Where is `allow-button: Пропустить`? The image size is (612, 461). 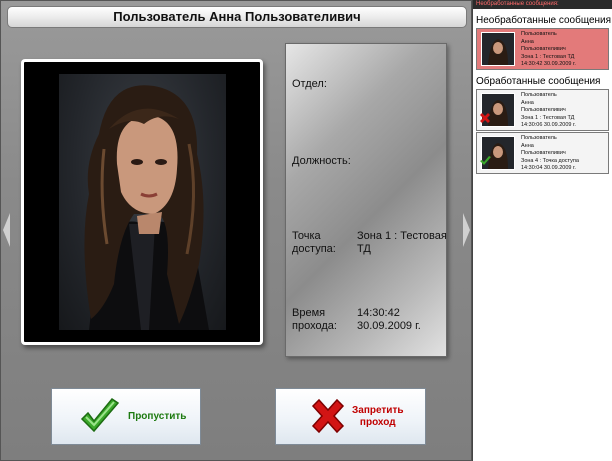
allow-button: Пропустить is located at coordinates (126, 416).